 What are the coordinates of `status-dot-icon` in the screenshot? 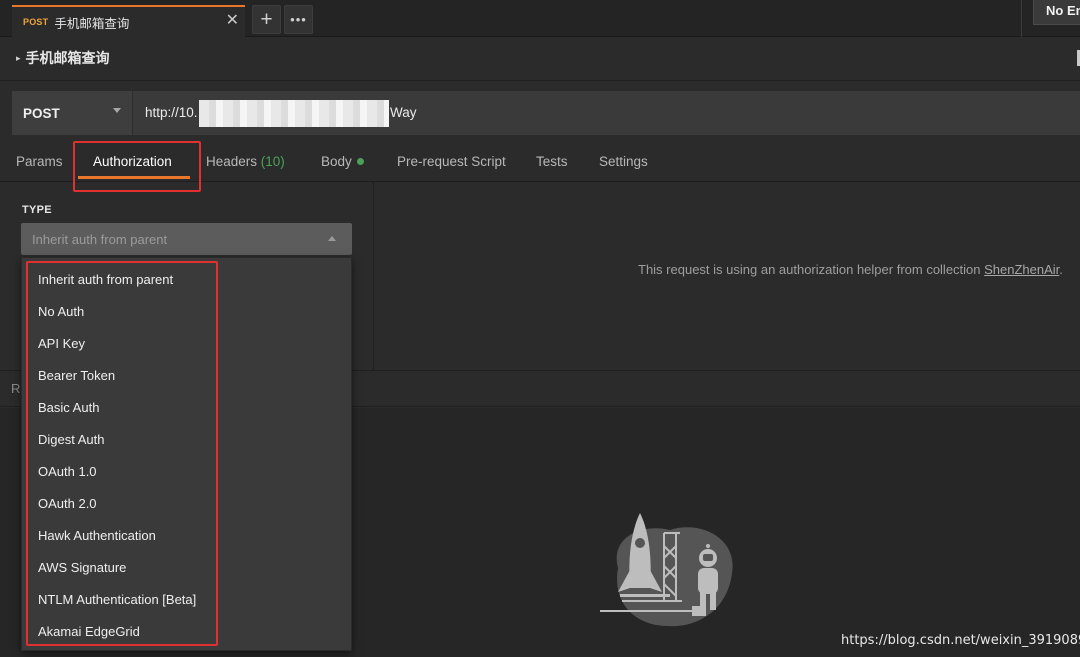 It's located at (360, 161).